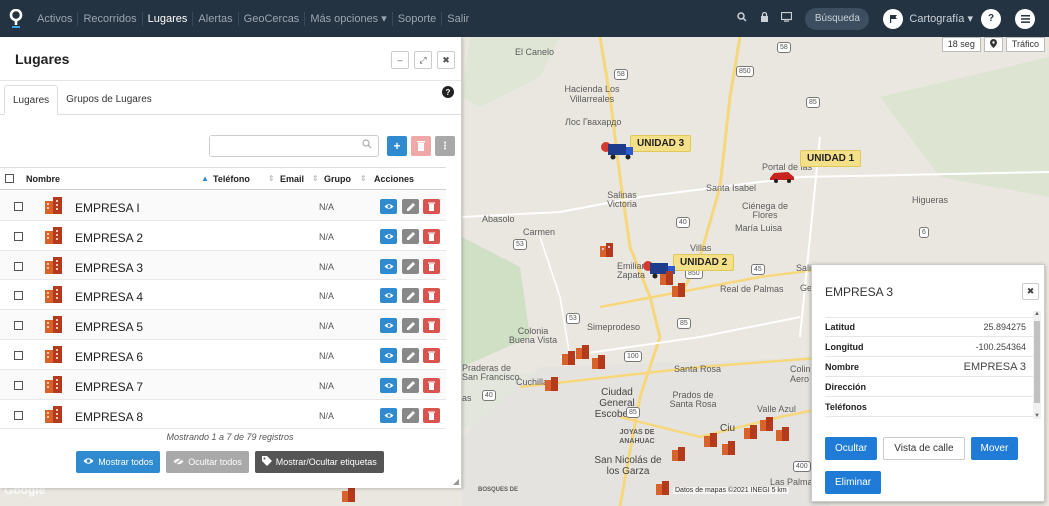 The height and width of the screenshot is (506, 1049). What do you see at coordinates (223, 265) in the screenshot?
I see `table-row: EMPRESA 3 N/A` at bounding box center [223, 265].